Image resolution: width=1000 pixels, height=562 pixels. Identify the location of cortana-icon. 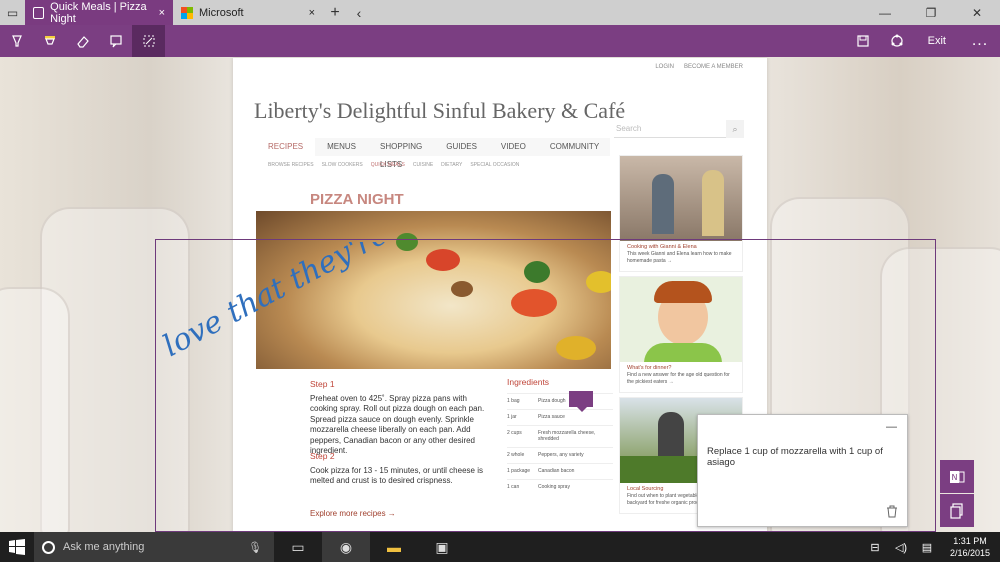
(48, 547).